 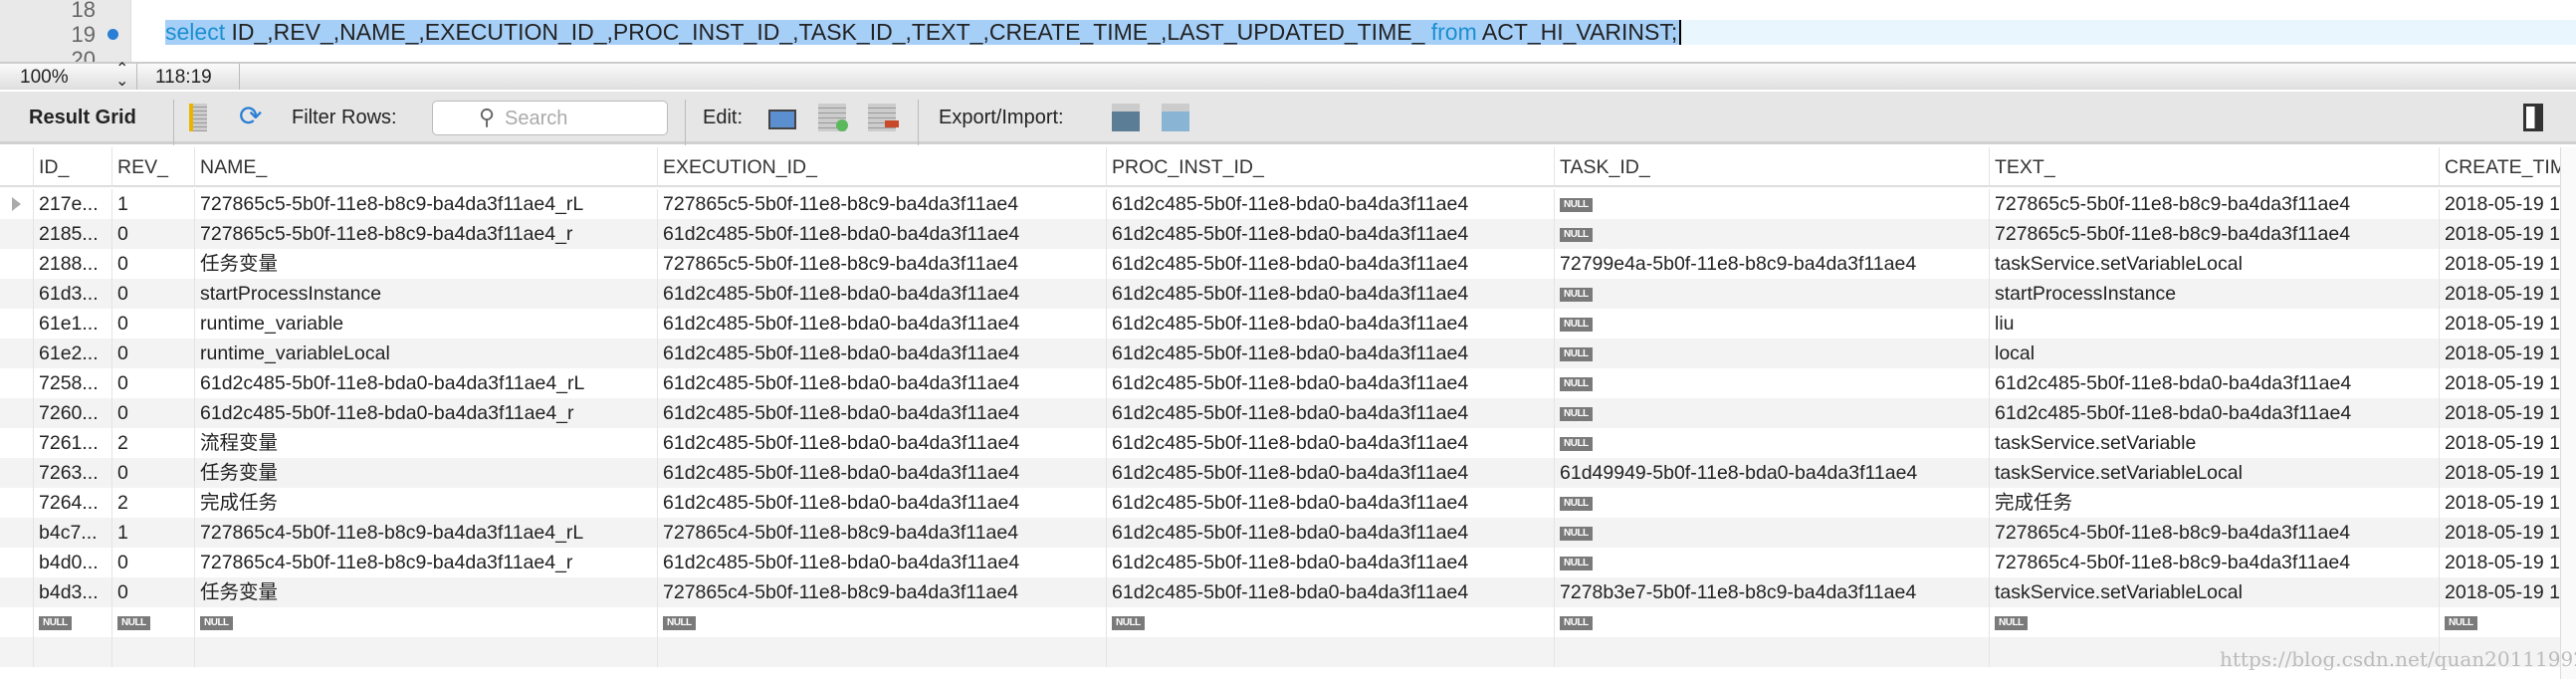 I want to click on table-cell: 61d2c485-5b0f-11e8-bda0-ba4da3f11ae4_r, so click(x=425, y=413).